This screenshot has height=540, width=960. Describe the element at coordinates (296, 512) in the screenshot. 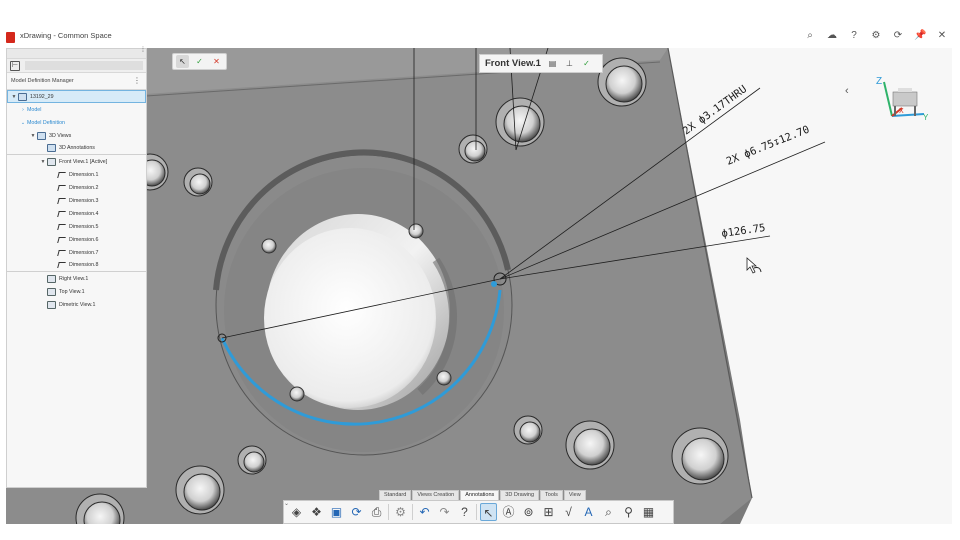

I see `new-drawing-icon: ◈` at that location.